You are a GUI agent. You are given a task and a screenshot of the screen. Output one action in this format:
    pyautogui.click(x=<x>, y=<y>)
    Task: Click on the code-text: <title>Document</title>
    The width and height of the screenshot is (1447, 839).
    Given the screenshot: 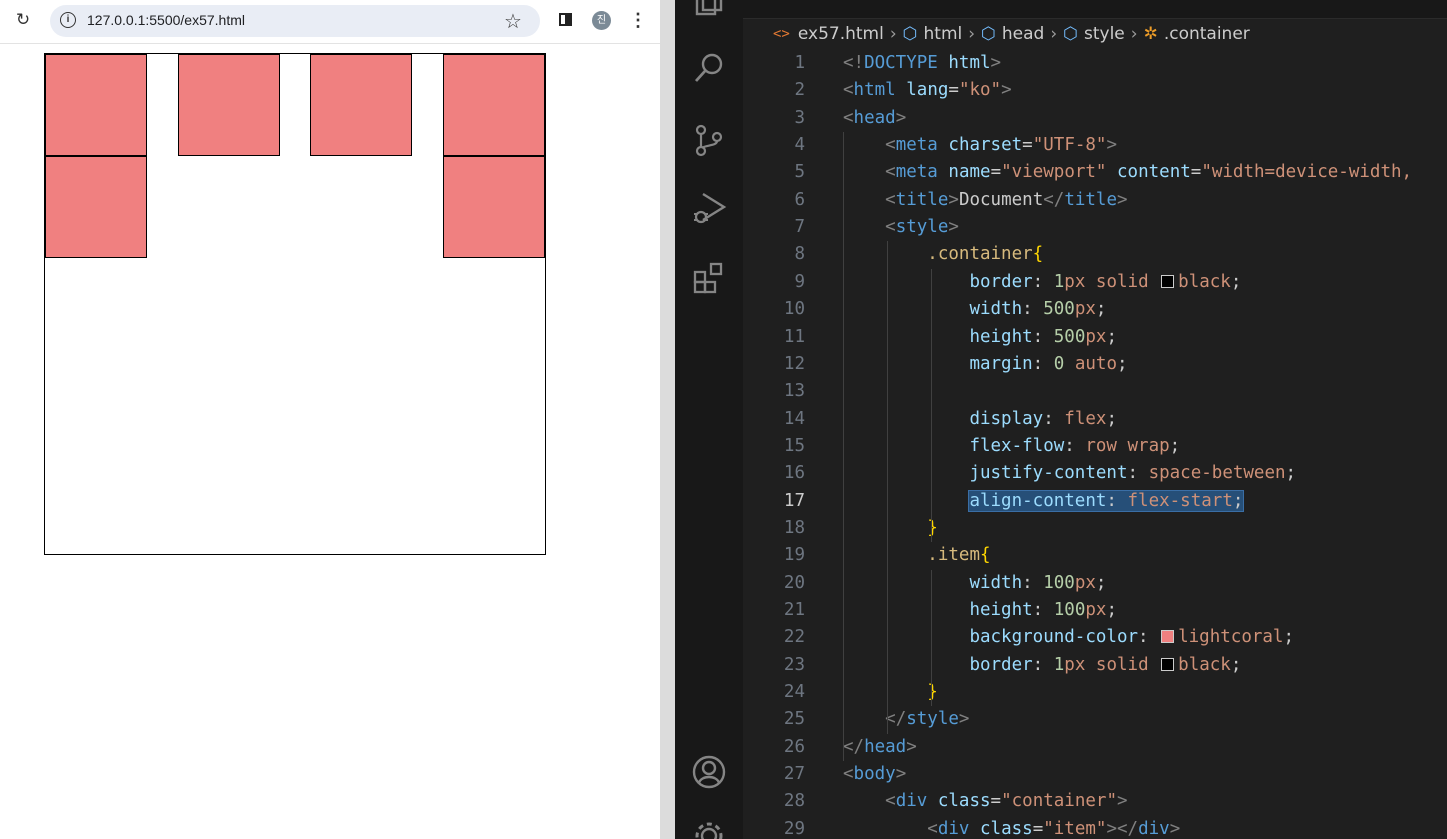 What is the action you would take?
    pyautogui.click(x=985, y=200)
    